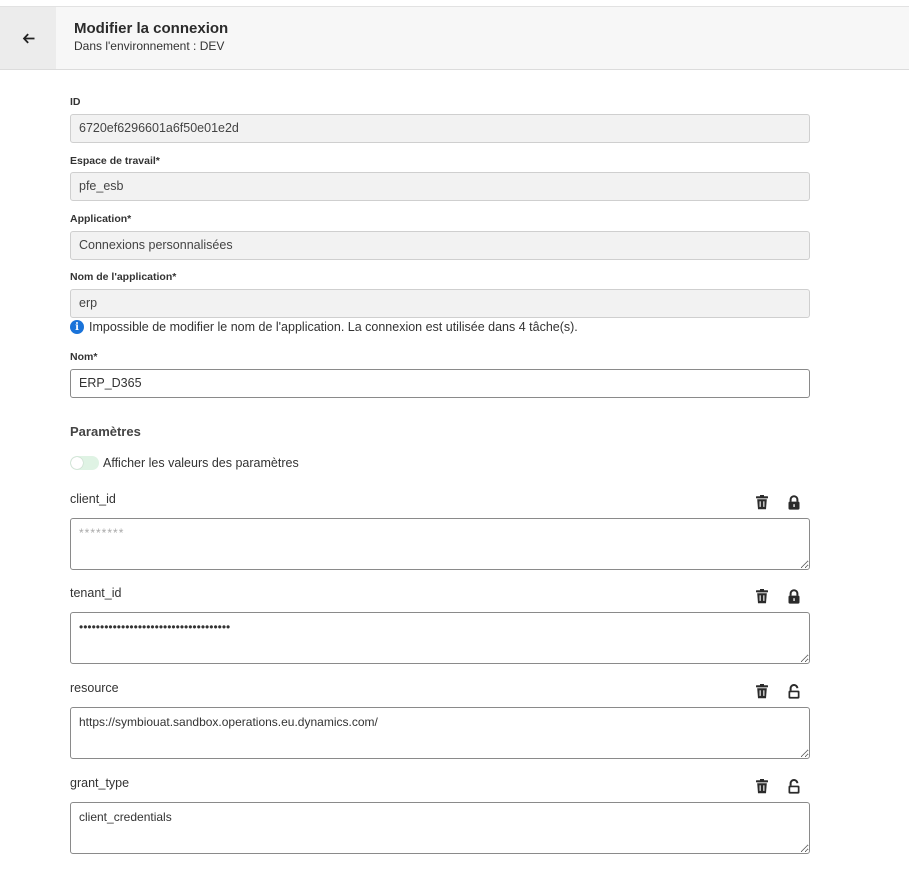 The height and width of the screenshot is (869, 909). I want to click on workspace-field: pfe_esb, so click(440, 186).